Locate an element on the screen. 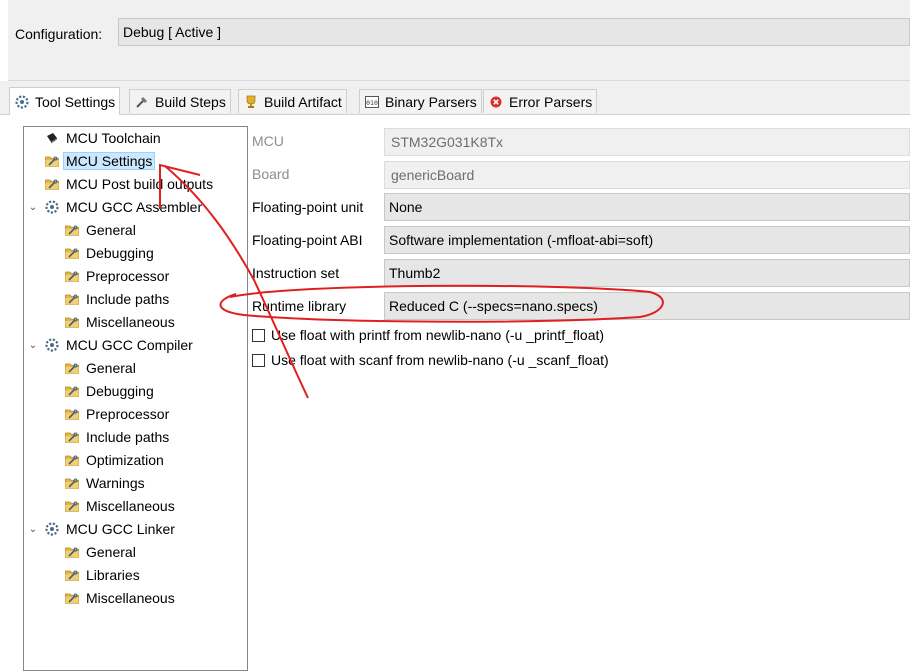 This screenshot has height=671, width=910. tree-item-mcu-gcc-assembler-miscellaneous: Miscellaneous is located at coordinates (120, 322).